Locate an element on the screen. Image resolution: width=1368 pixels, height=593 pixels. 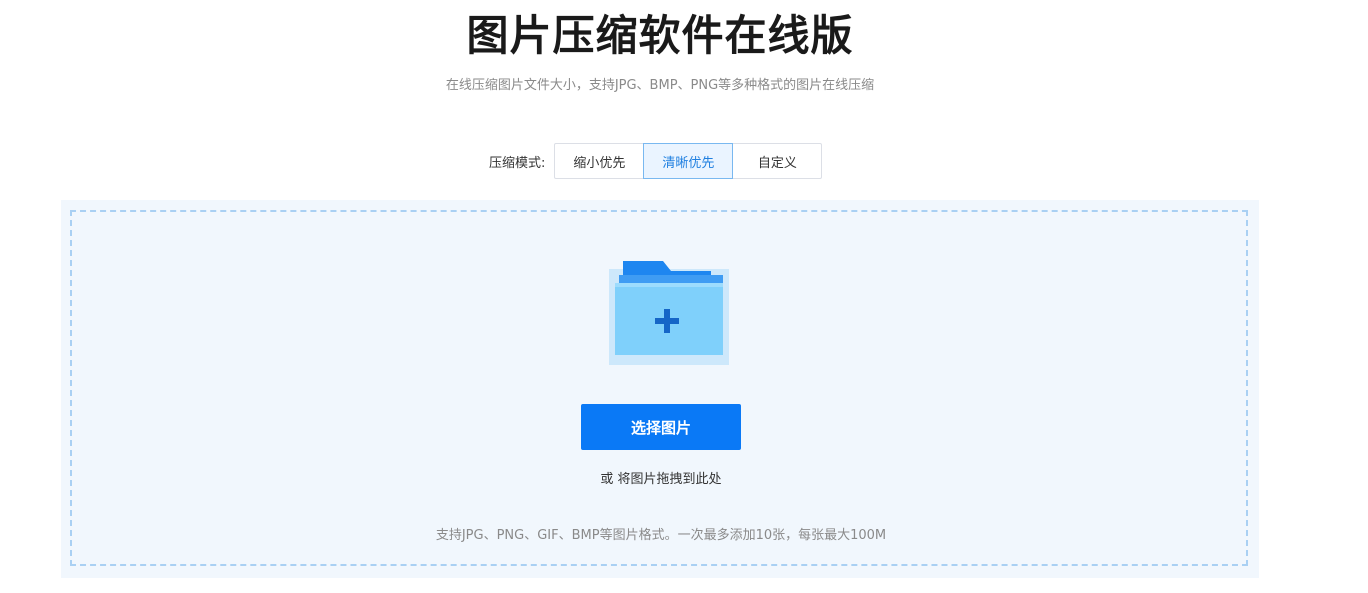
drag-drop-hint: 或 将图片拖拽到此处 is located at coordinates (661, 479).